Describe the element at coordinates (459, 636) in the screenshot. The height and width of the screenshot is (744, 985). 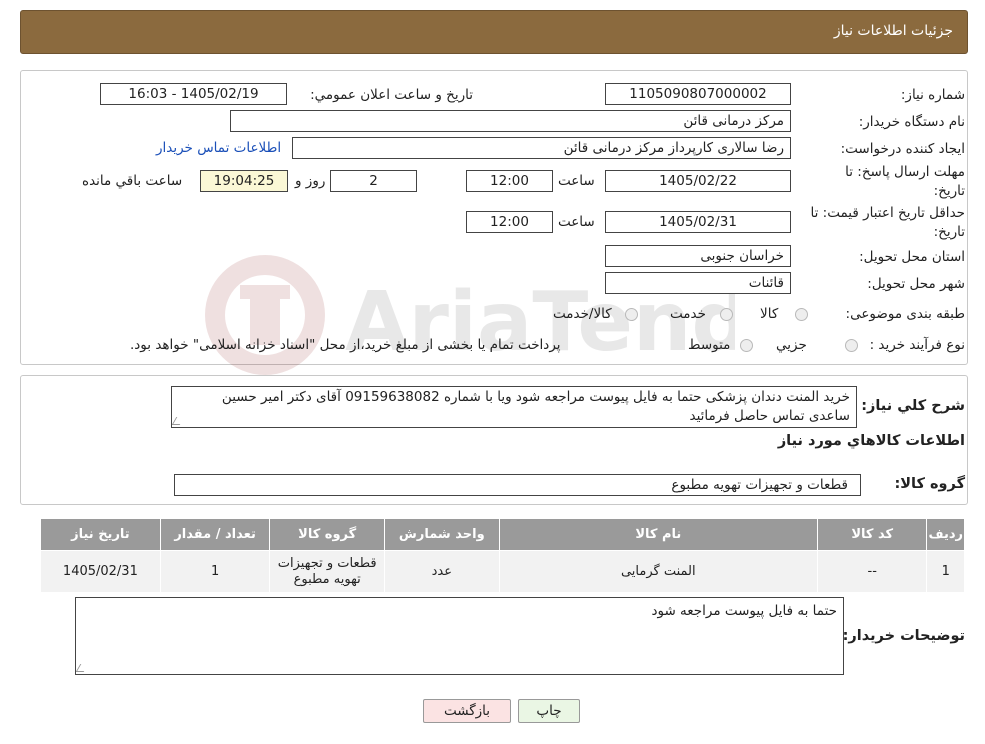
I see `buyer-notes-textarea: حتما به فایل پیوست مراجعه شود` at that location.